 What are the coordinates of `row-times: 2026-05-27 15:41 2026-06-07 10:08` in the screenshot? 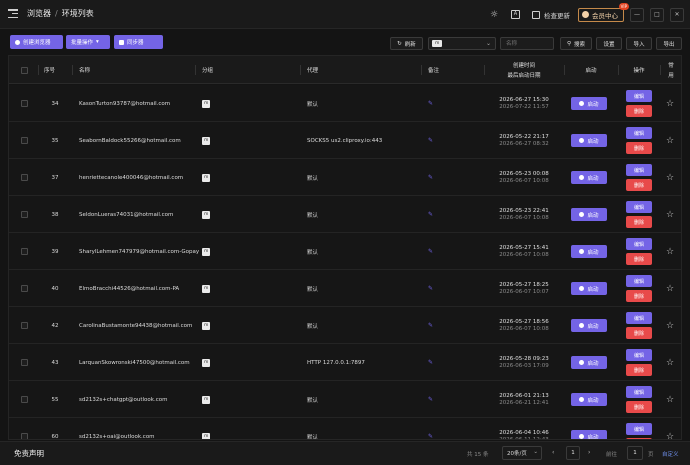 It's located at (524, 251).